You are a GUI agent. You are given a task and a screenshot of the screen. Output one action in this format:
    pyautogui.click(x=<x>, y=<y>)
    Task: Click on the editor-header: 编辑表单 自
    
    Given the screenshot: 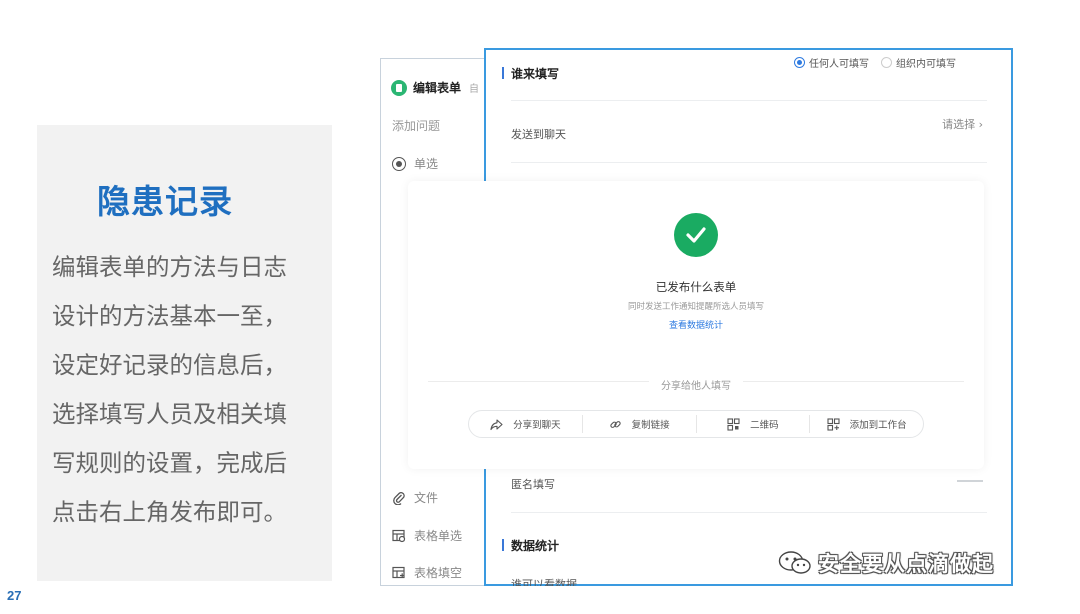 What is the action you would take?
    pyautogui.click(x=435, y=87)
    